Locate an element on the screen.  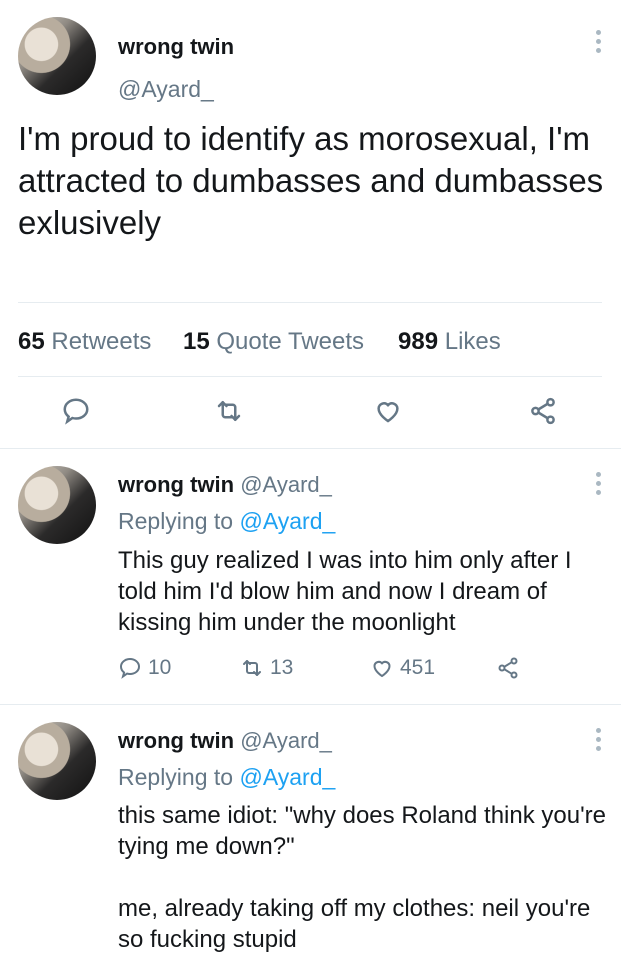
reply-button: 10 is located at coordinates (144, 668).